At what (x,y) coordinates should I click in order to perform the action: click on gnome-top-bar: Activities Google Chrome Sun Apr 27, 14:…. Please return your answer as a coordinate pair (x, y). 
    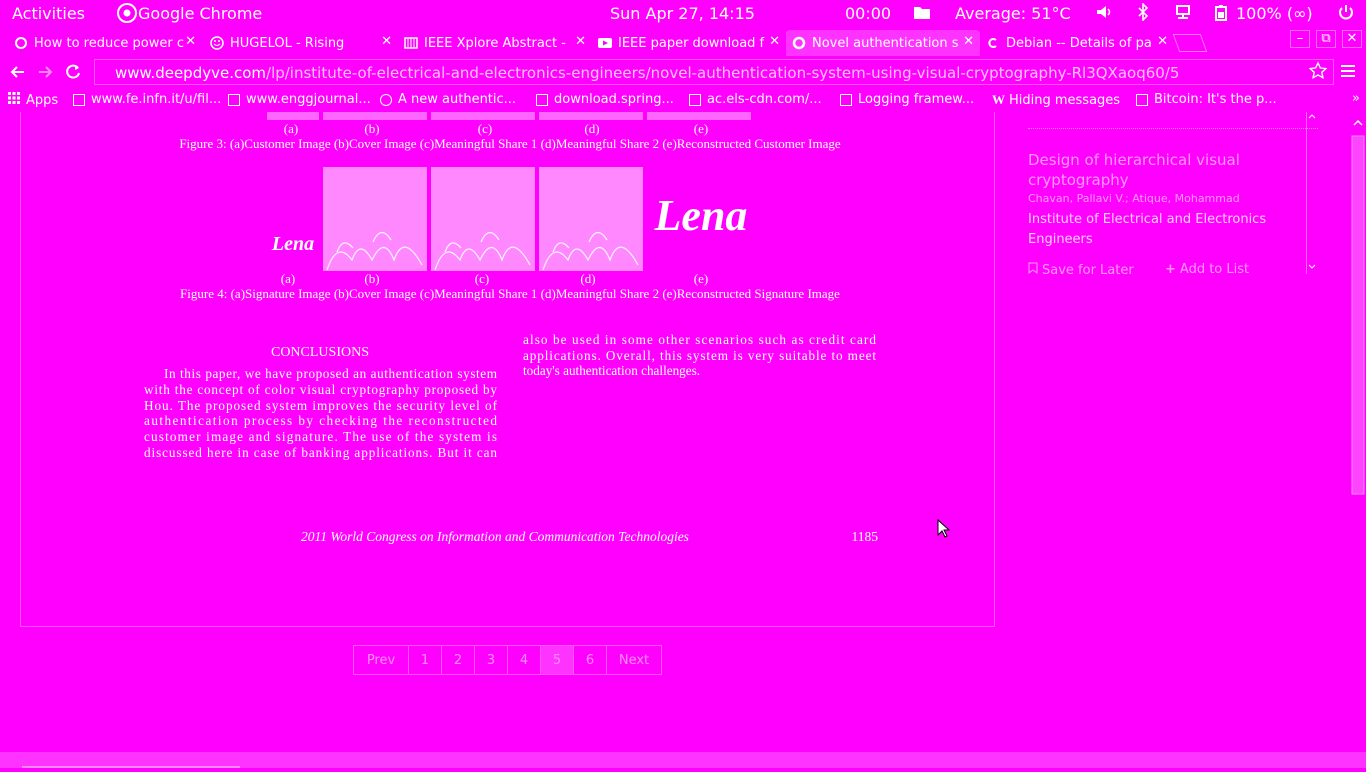
    Looking at the image, I should click on (683, 13).